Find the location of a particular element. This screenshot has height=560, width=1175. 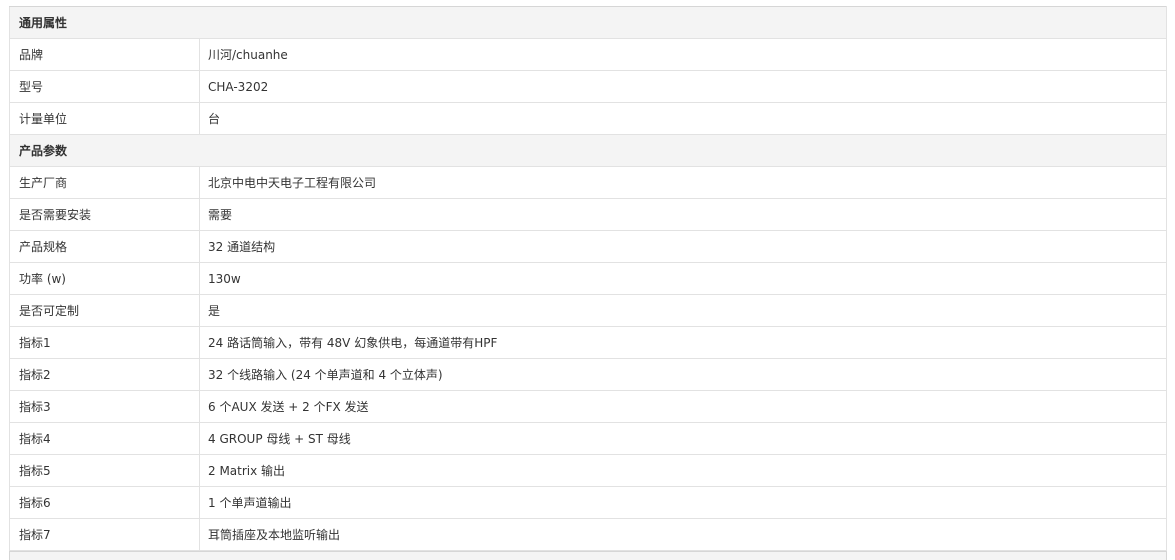

table-row: 指标2 32 个线路输入 (24 个单声道和 4 个立体声) is located at coordinates (588, 374).